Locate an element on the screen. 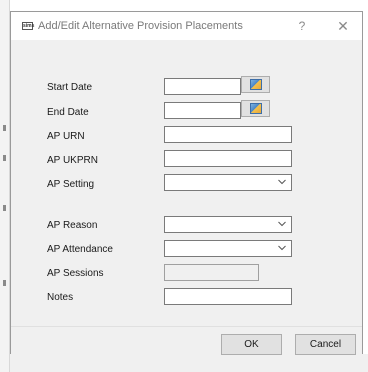 This screenshot has height=372, width=368. ap-ukprn-label: AP UKPRN is located at coordinates (72, 160).